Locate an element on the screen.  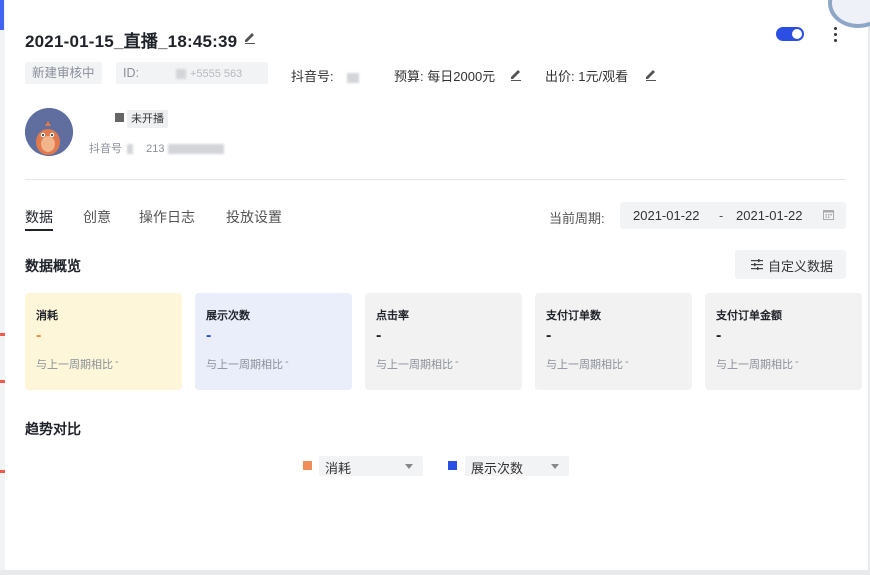
budget-value: 每日2000元 is located at coordinates (461, 76).